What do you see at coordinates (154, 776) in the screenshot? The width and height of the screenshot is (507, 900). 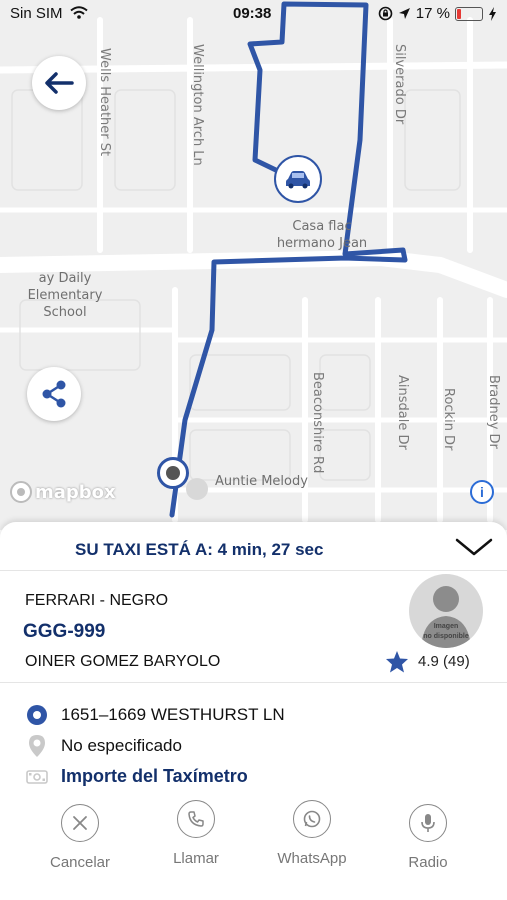 I see `fare-label: Importe del Taxímetro` at bounding box center [154, 776].